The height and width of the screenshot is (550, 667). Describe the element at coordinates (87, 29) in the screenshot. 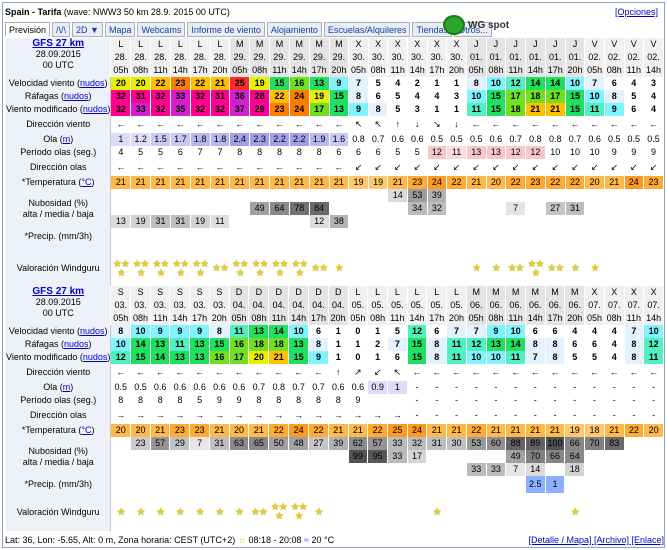

I see `tab-2: 2D ▼` at that location.